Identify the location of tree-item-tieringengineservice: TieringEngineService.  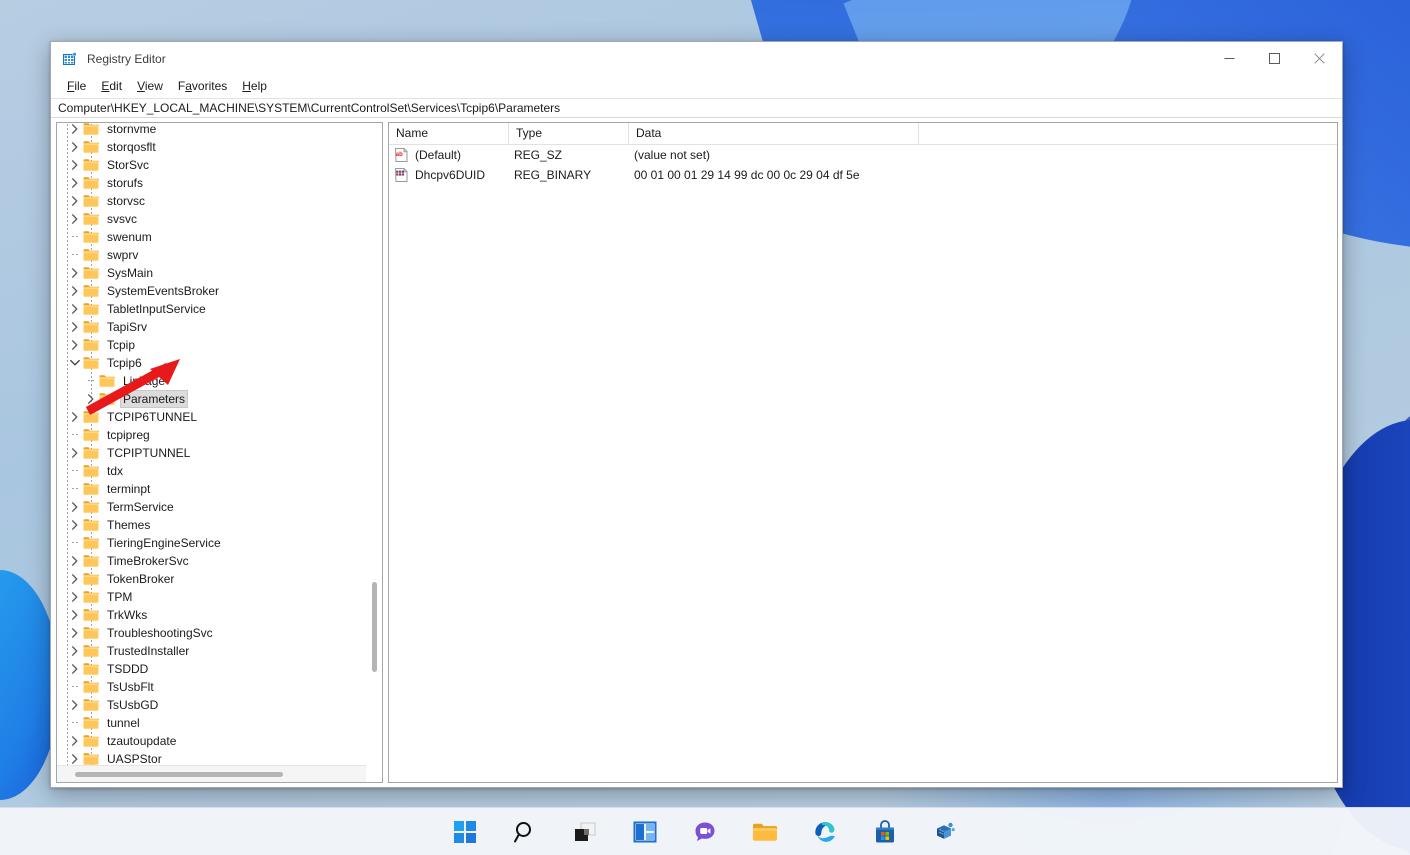
(211, 543).